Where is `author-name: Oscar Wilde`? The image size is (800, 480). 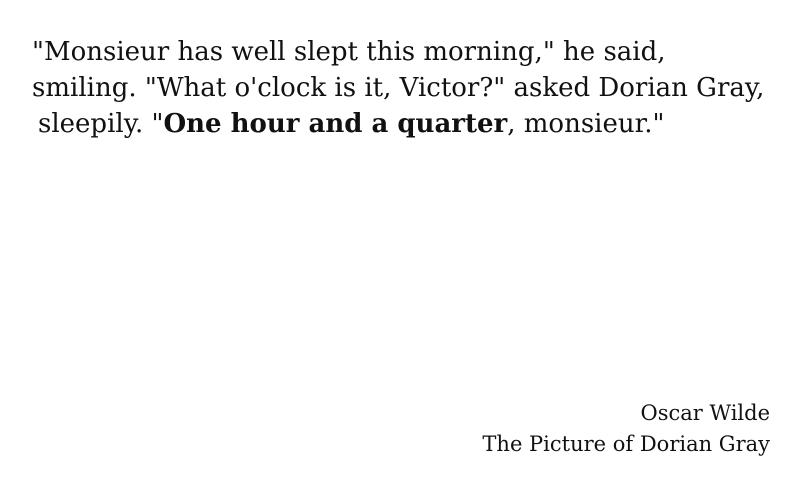
author-name: Oscar Wilde is located at coordinates (705, 413).